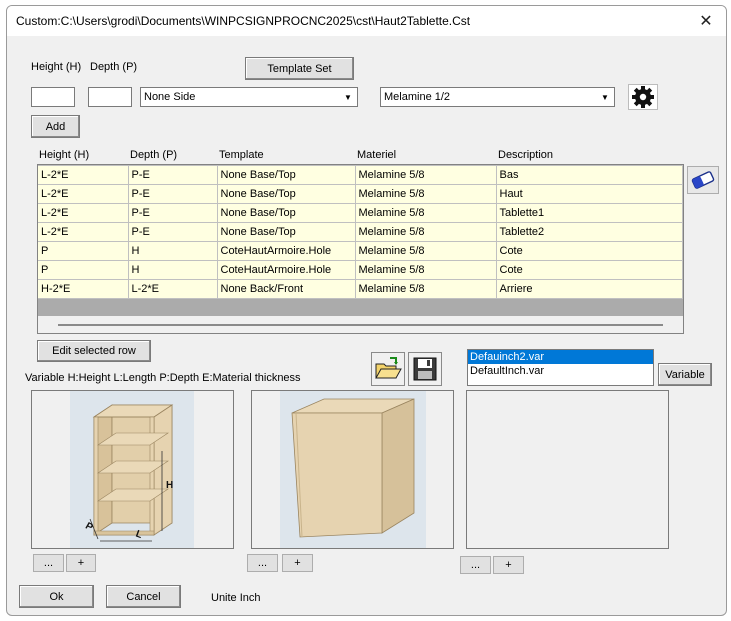 This screenshot has height=621, width=731. I want to click on height-input, so click(53, 97).